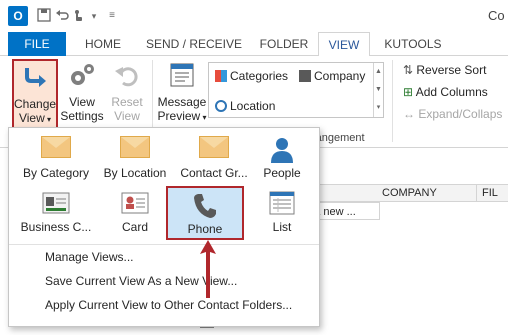 The height and width of the screenshot is (335, 508). I want to click on list-icon, so click(282, 204).